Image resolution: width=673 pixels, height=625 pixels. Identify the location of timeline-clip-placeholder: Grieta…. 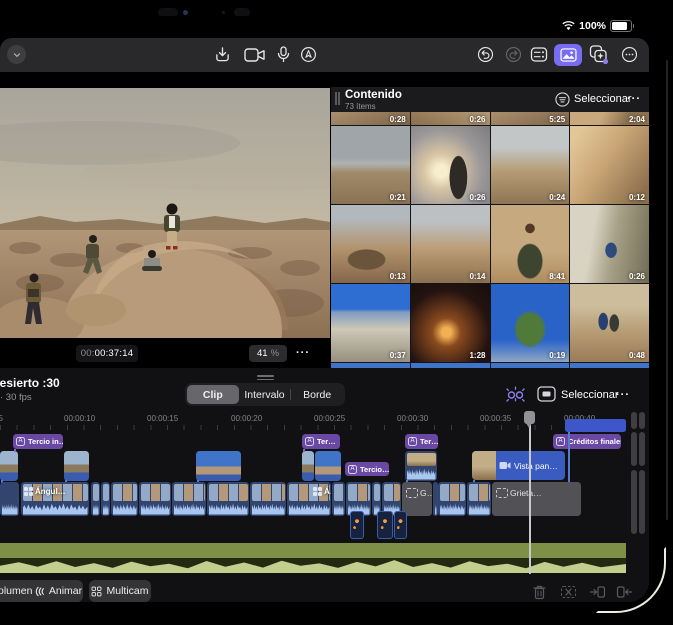
(536, 499).